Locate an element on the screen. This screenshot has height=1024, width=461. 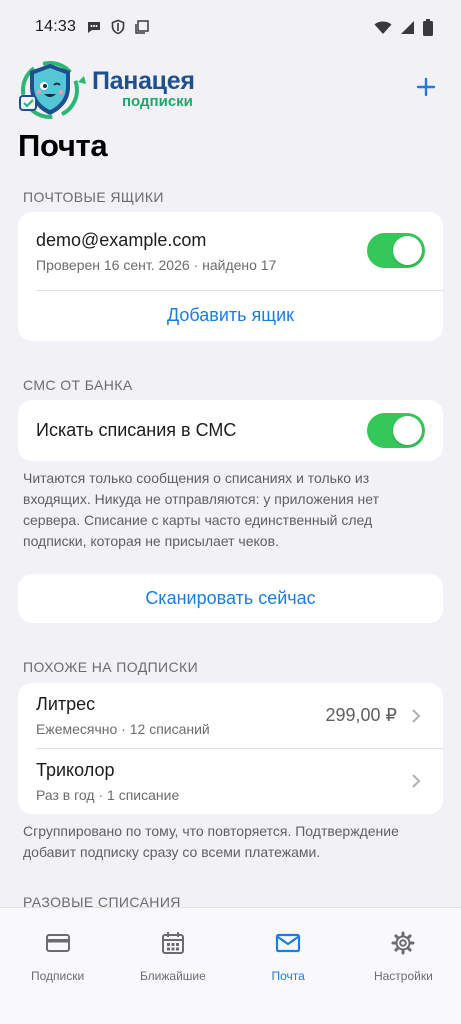
status-bar-left: 14:33 is located at coordinates (92, 27).